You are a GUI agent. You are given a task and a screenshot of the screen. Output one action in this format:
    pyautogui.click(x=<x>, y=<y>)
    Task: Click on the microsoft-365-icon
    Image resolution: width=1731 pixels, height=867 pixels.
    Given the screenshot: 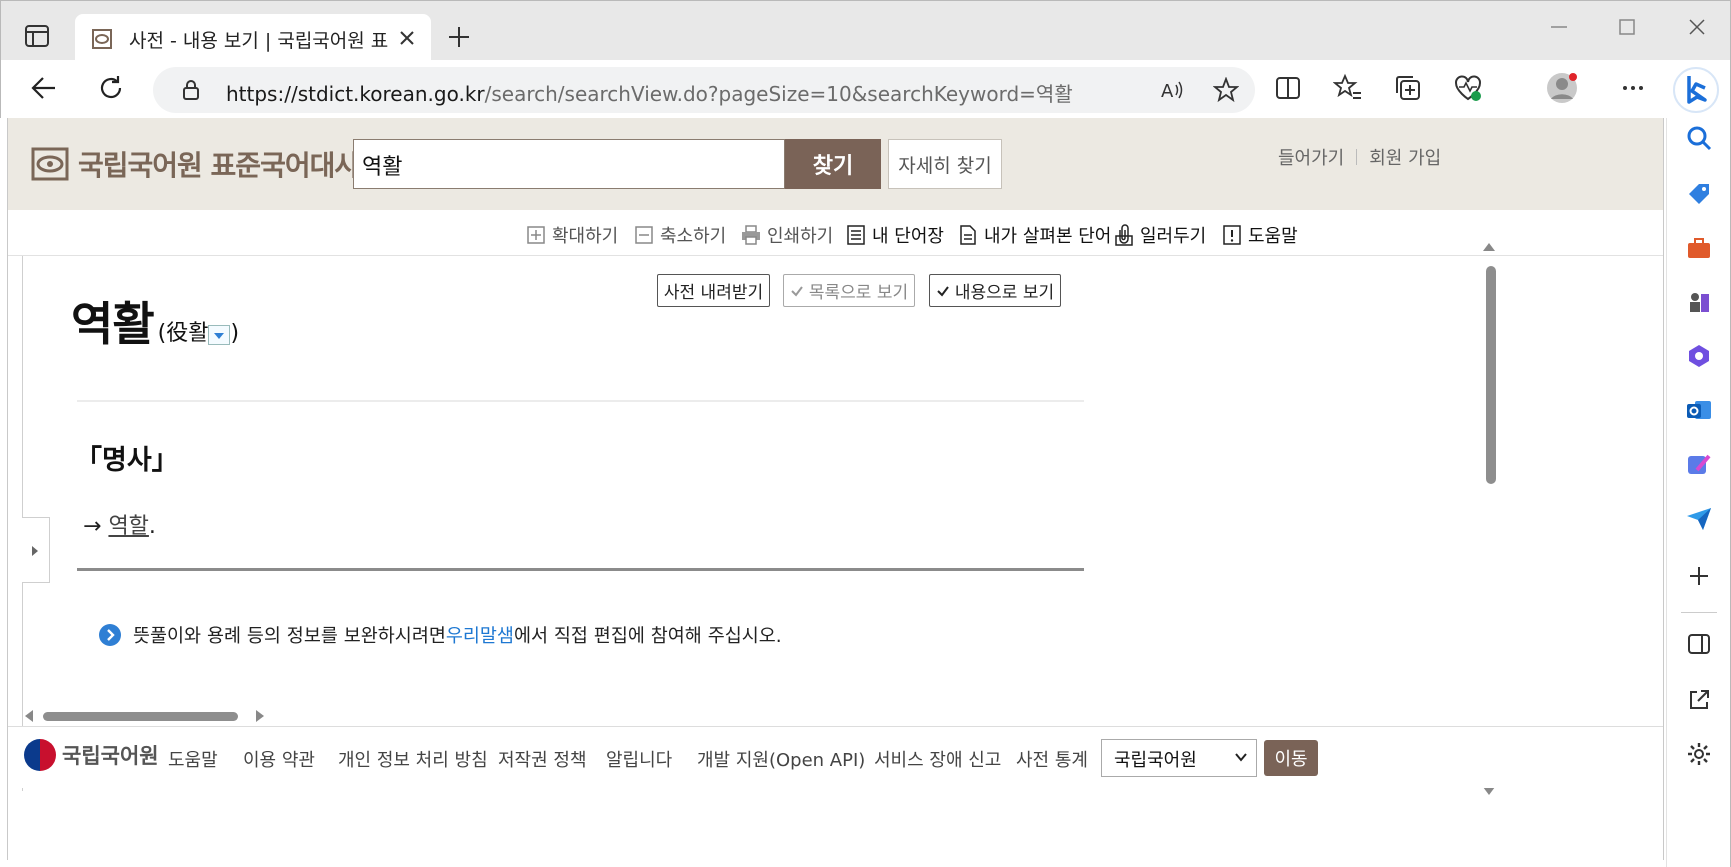 What is the action you would take?
    pyautogui.click(x=1699, y=356)
    